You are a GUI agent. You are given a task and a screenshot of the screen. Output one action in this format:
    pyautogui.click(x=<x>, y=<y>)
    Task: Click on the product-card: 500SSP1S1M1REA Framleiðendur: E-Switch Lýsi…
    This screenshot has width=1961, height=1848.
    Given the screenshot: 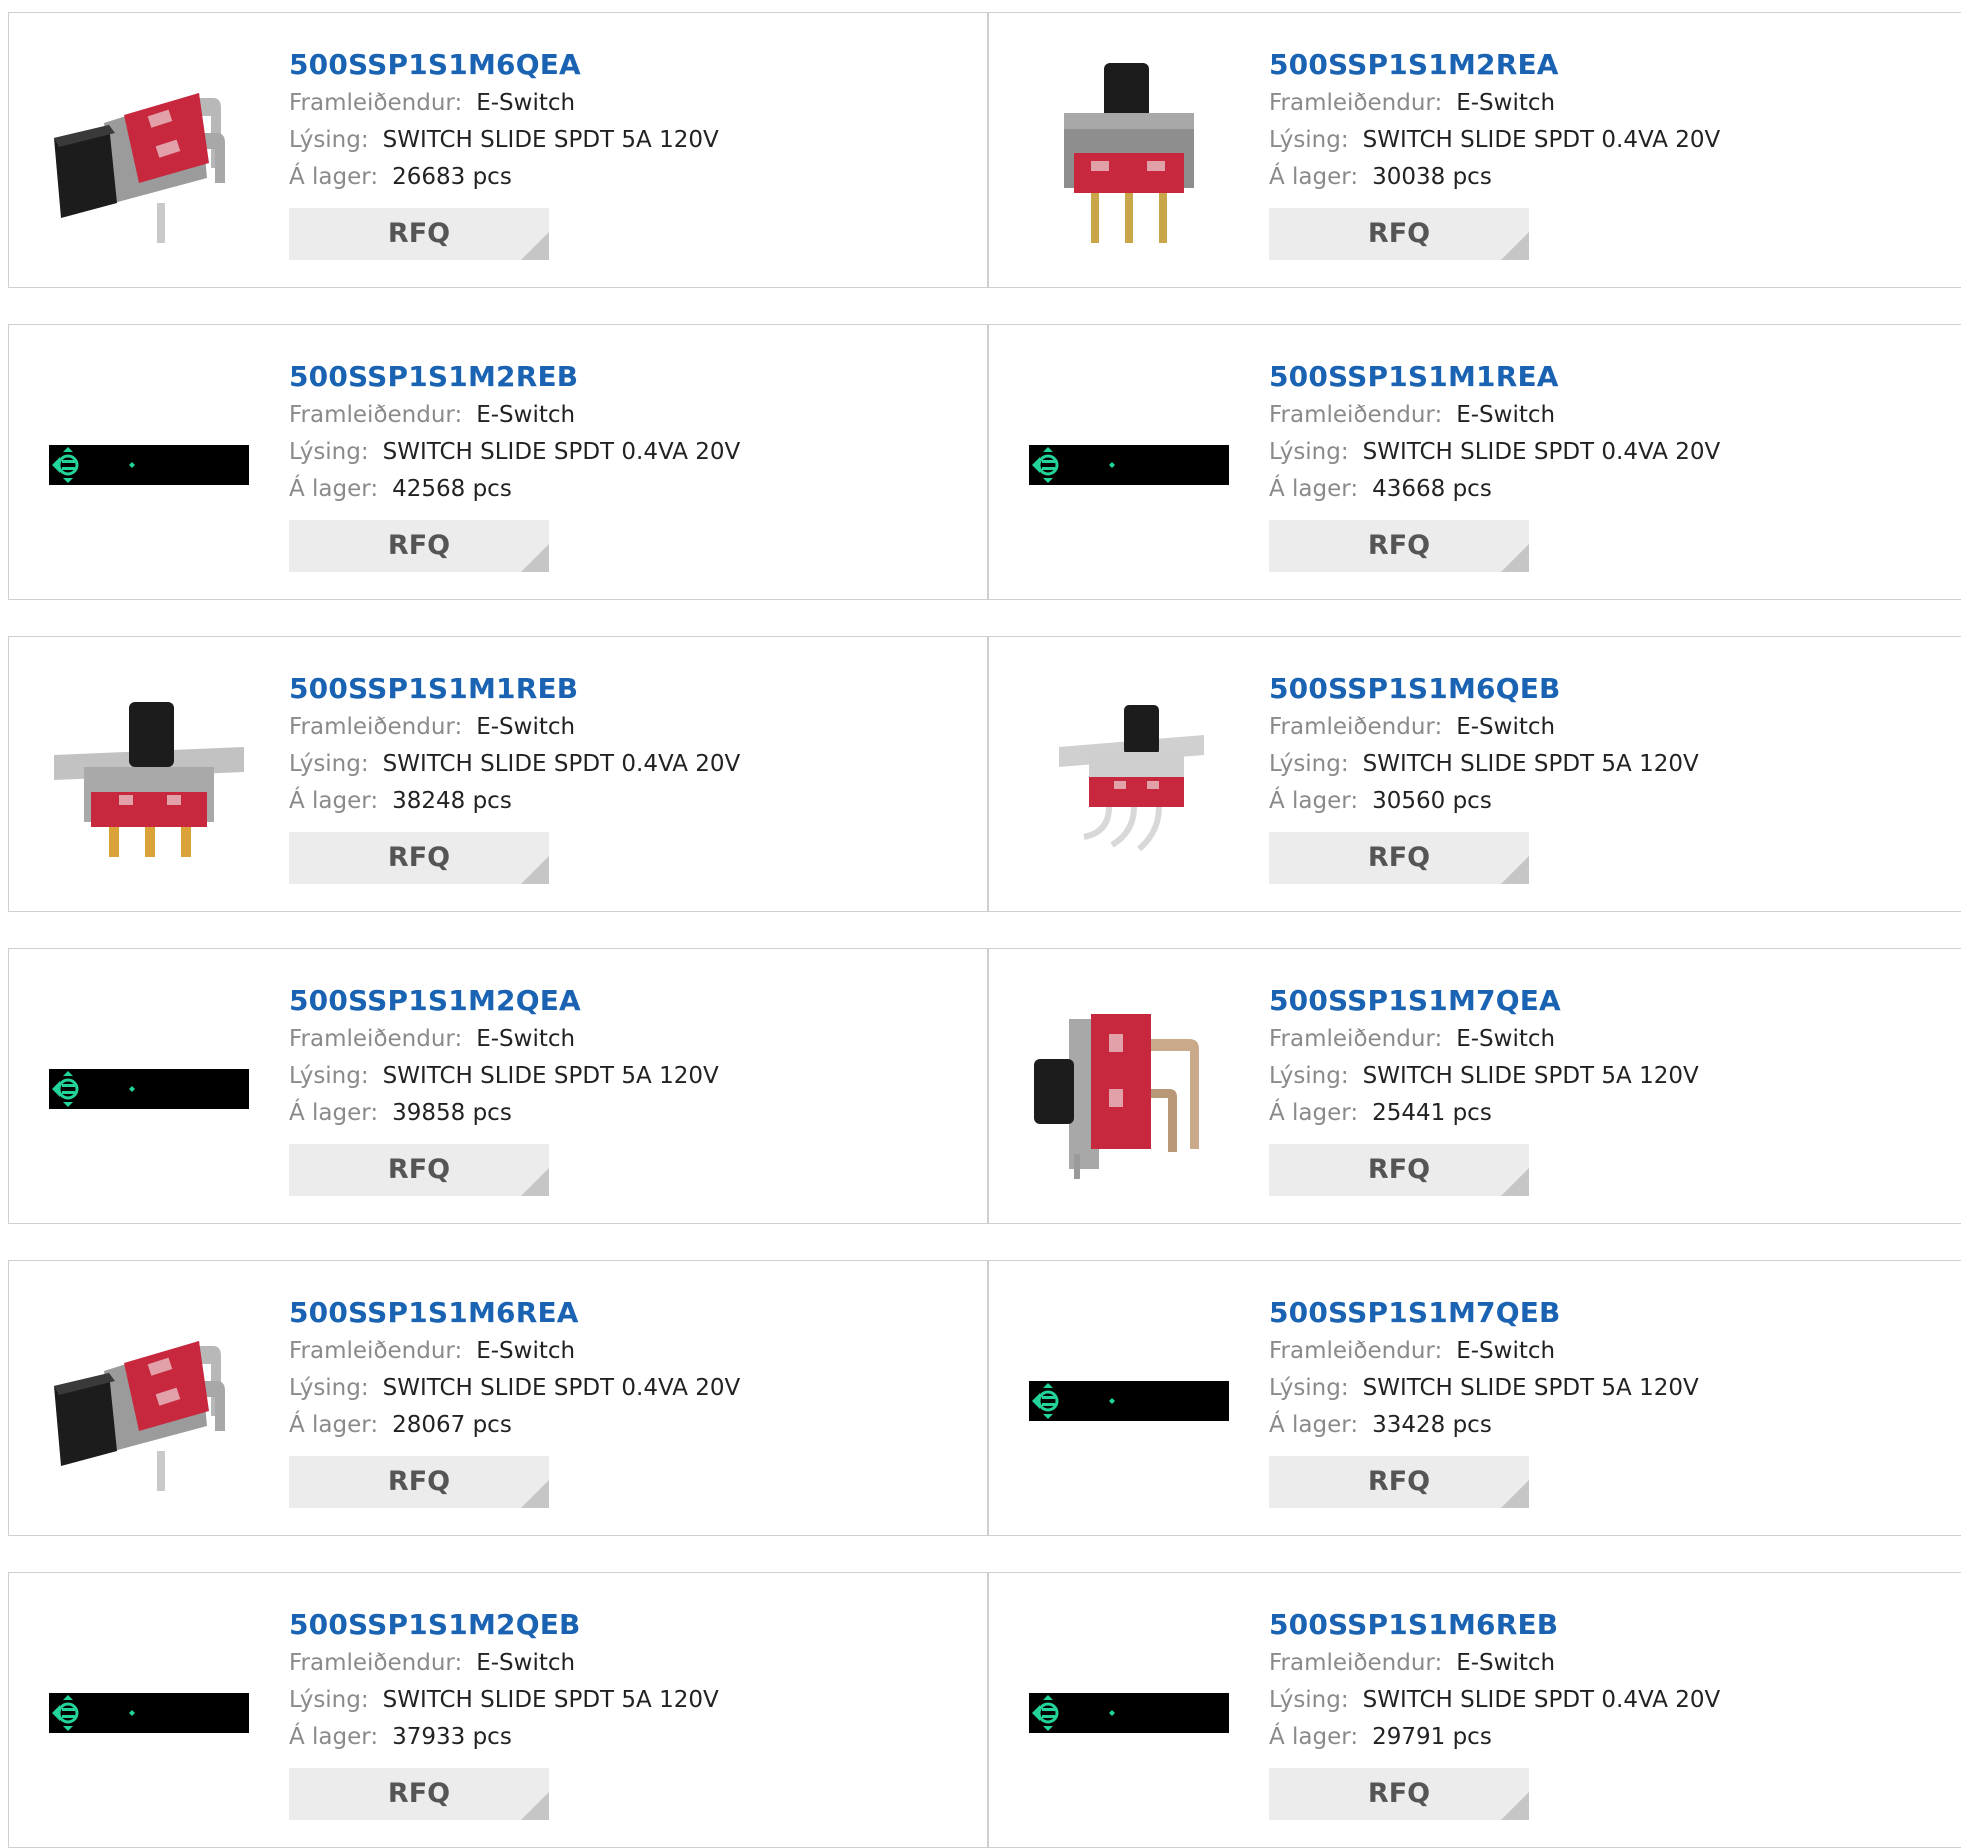 What is the action you would take?
    pyautogui.click(x=1474, y=462)
    